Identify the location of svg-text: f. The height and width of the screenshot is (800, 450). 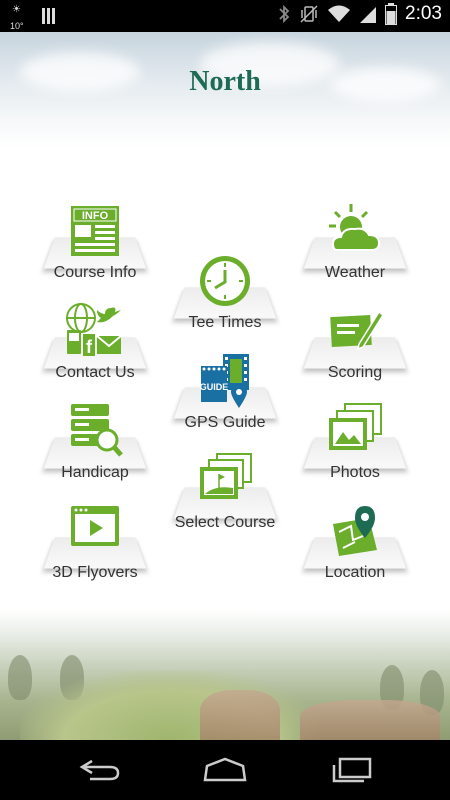
(89, 347).